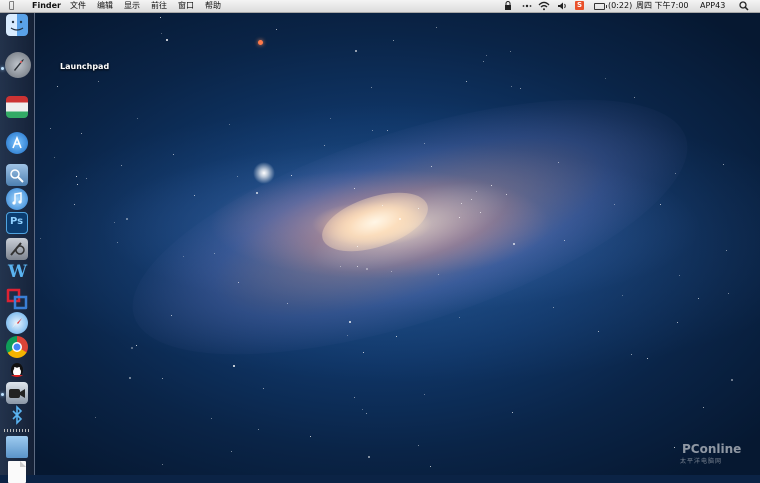  I want to click on wifi-icon, so click(544, 6).